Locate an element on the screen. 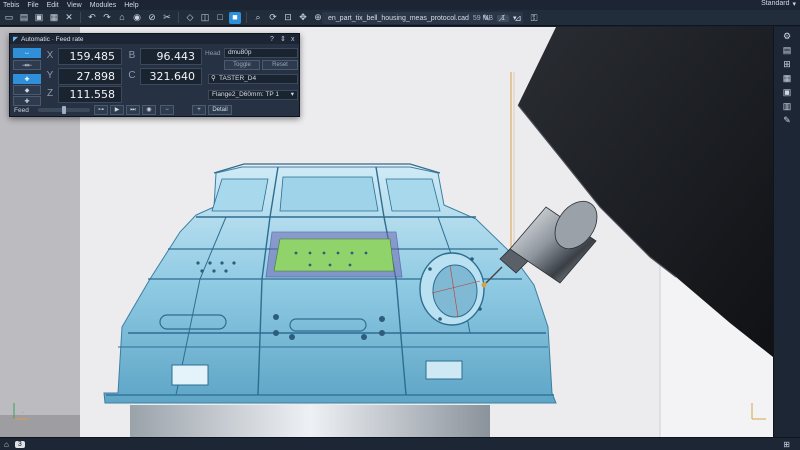 This screenshot has width=800, height=450. feed-slider-handle is located at coordinates (64, 110).